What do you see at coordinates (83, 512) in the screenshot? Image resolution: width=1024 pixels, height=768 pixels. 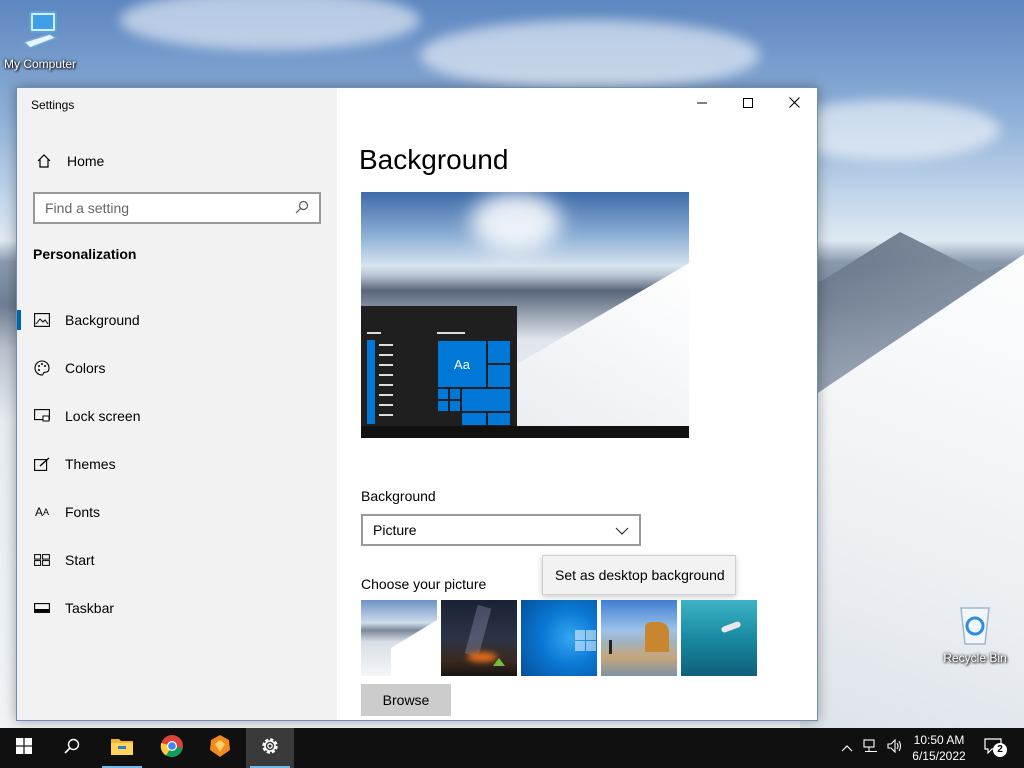 I see `sidebar-item-label: Fonts` at bounding box center [83, 512].